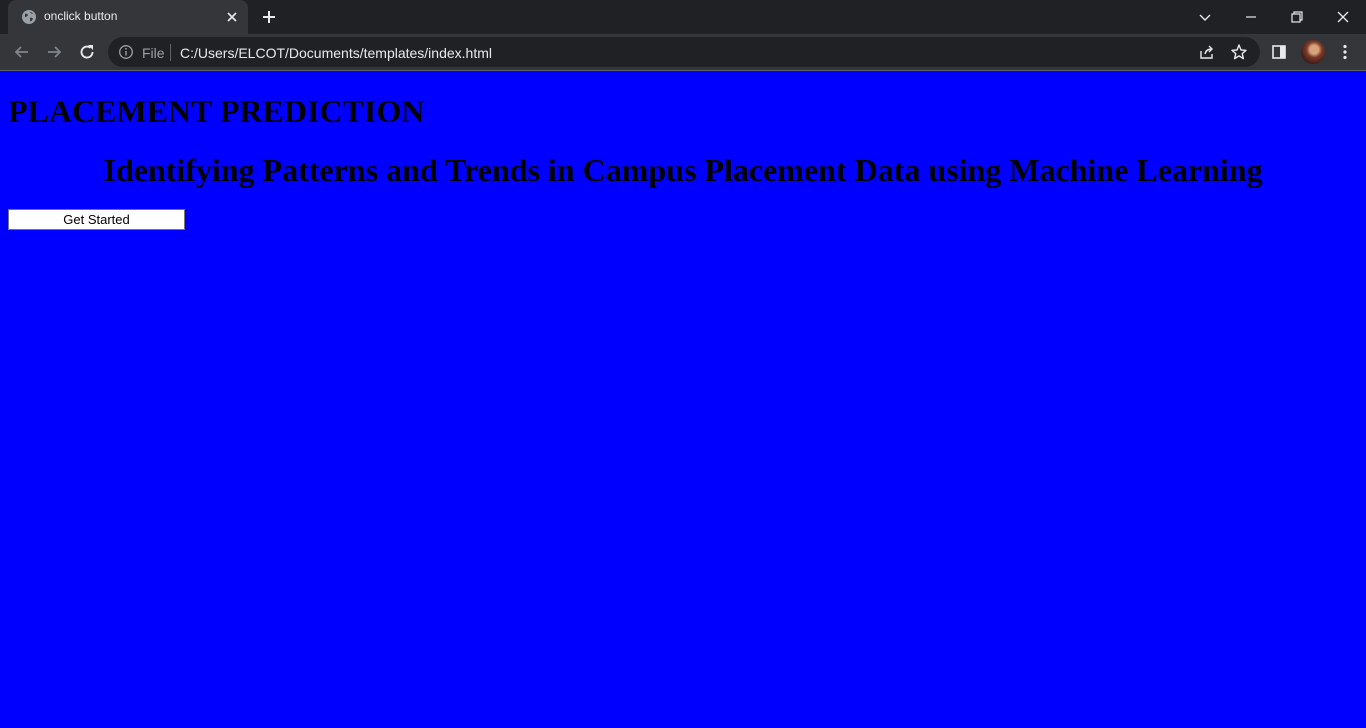 The width and height of the screenshot is (1366, 728). I want to click on bookmark-star-icon, so click(1239, 52).